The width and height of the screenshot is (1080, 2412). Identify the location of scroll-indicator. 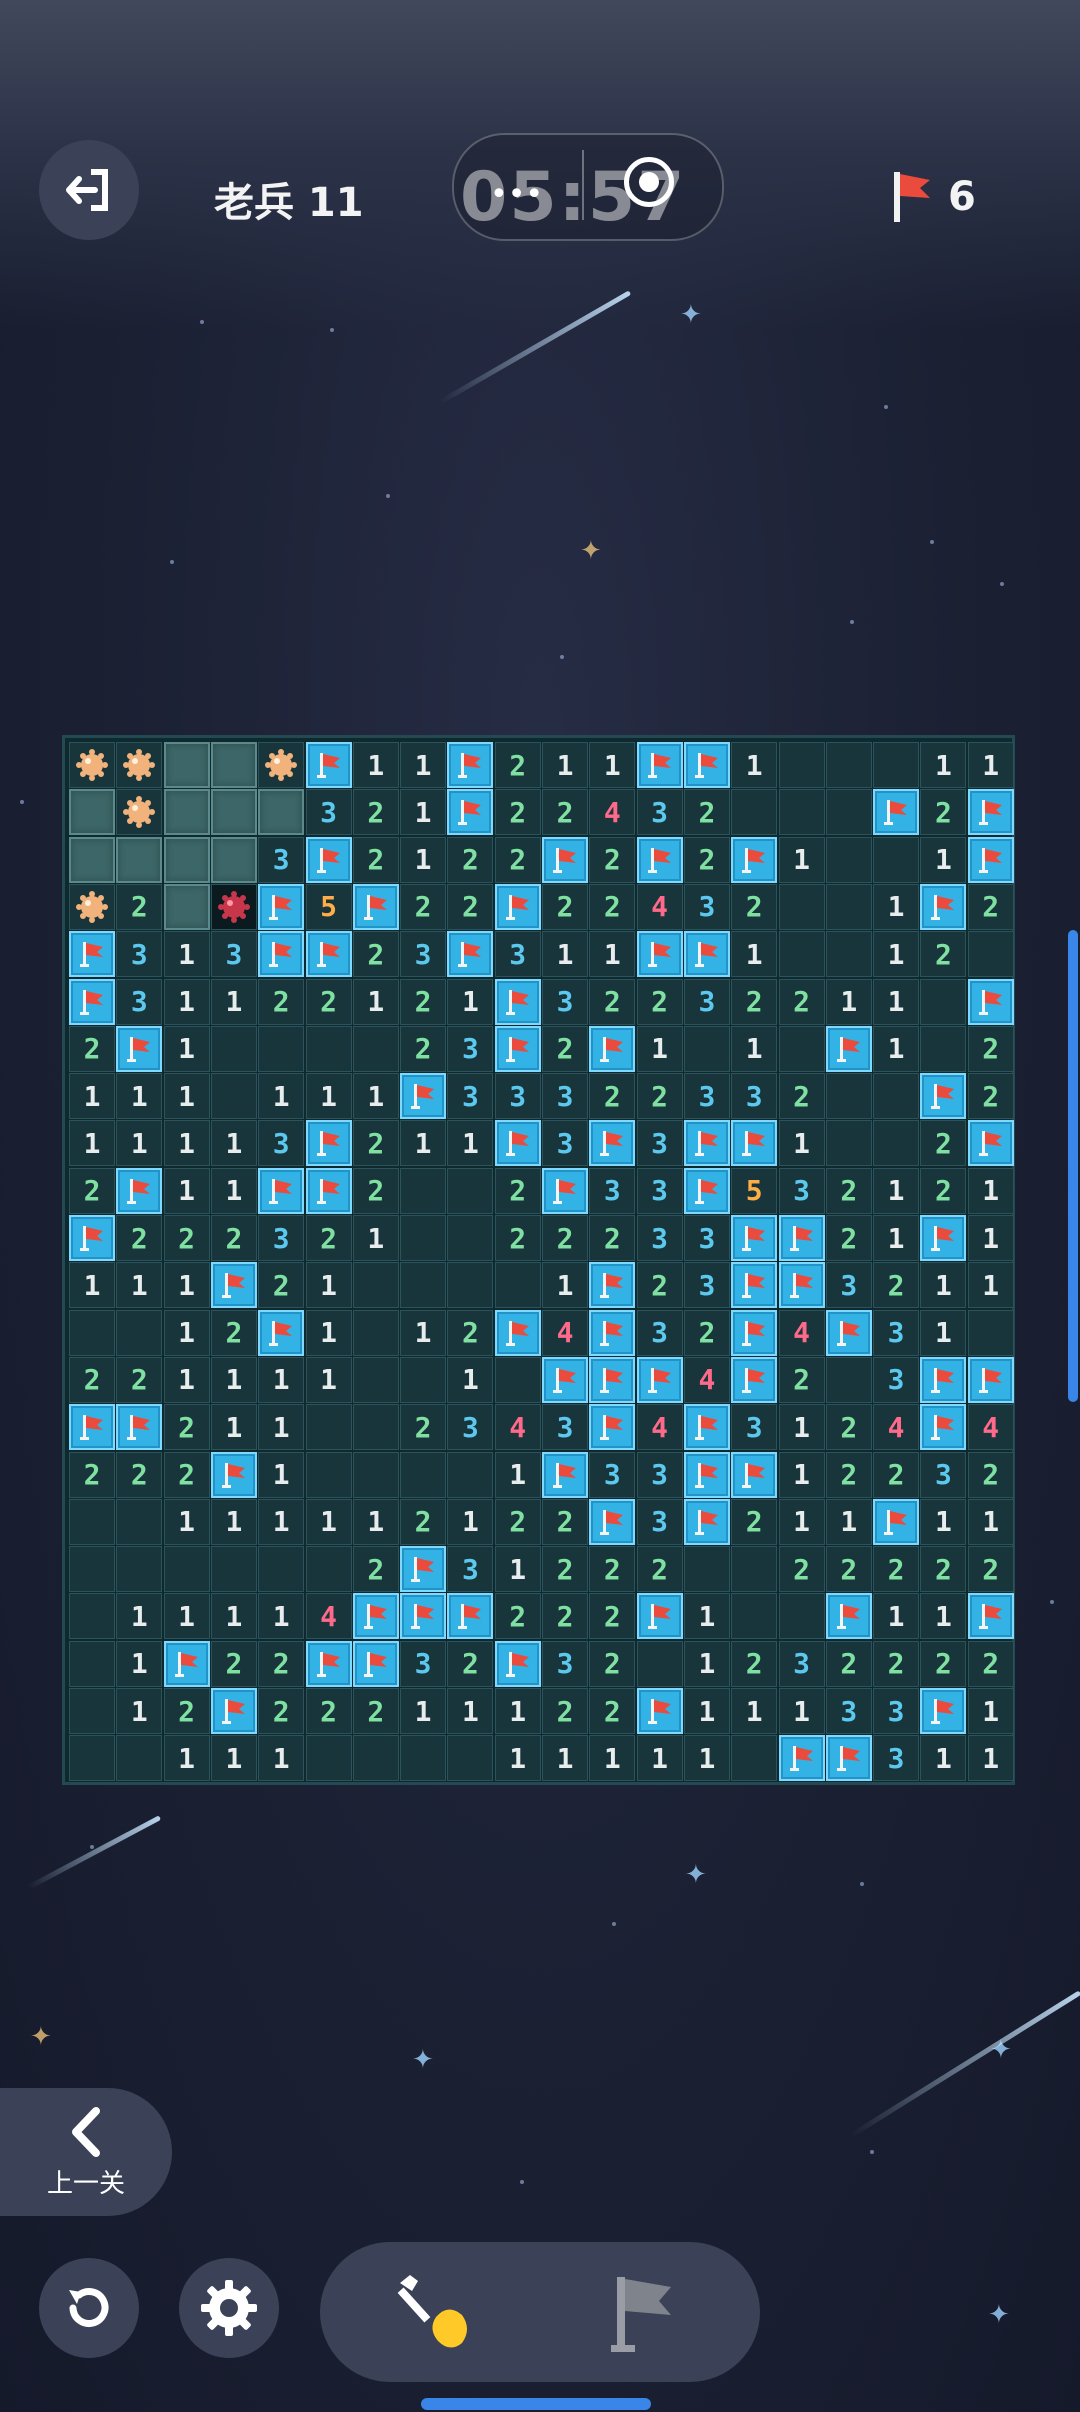
(1073, 1166).